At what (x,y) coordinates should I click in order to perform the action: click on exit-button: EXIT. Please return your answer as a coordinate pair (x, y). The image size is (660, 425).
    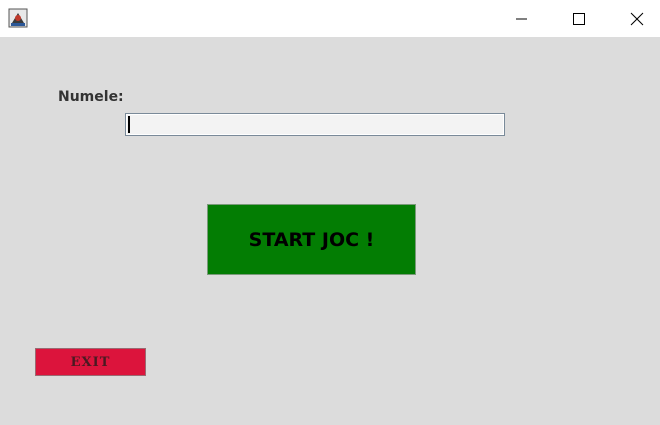
    Looking at the image, I should click on (90, 362).